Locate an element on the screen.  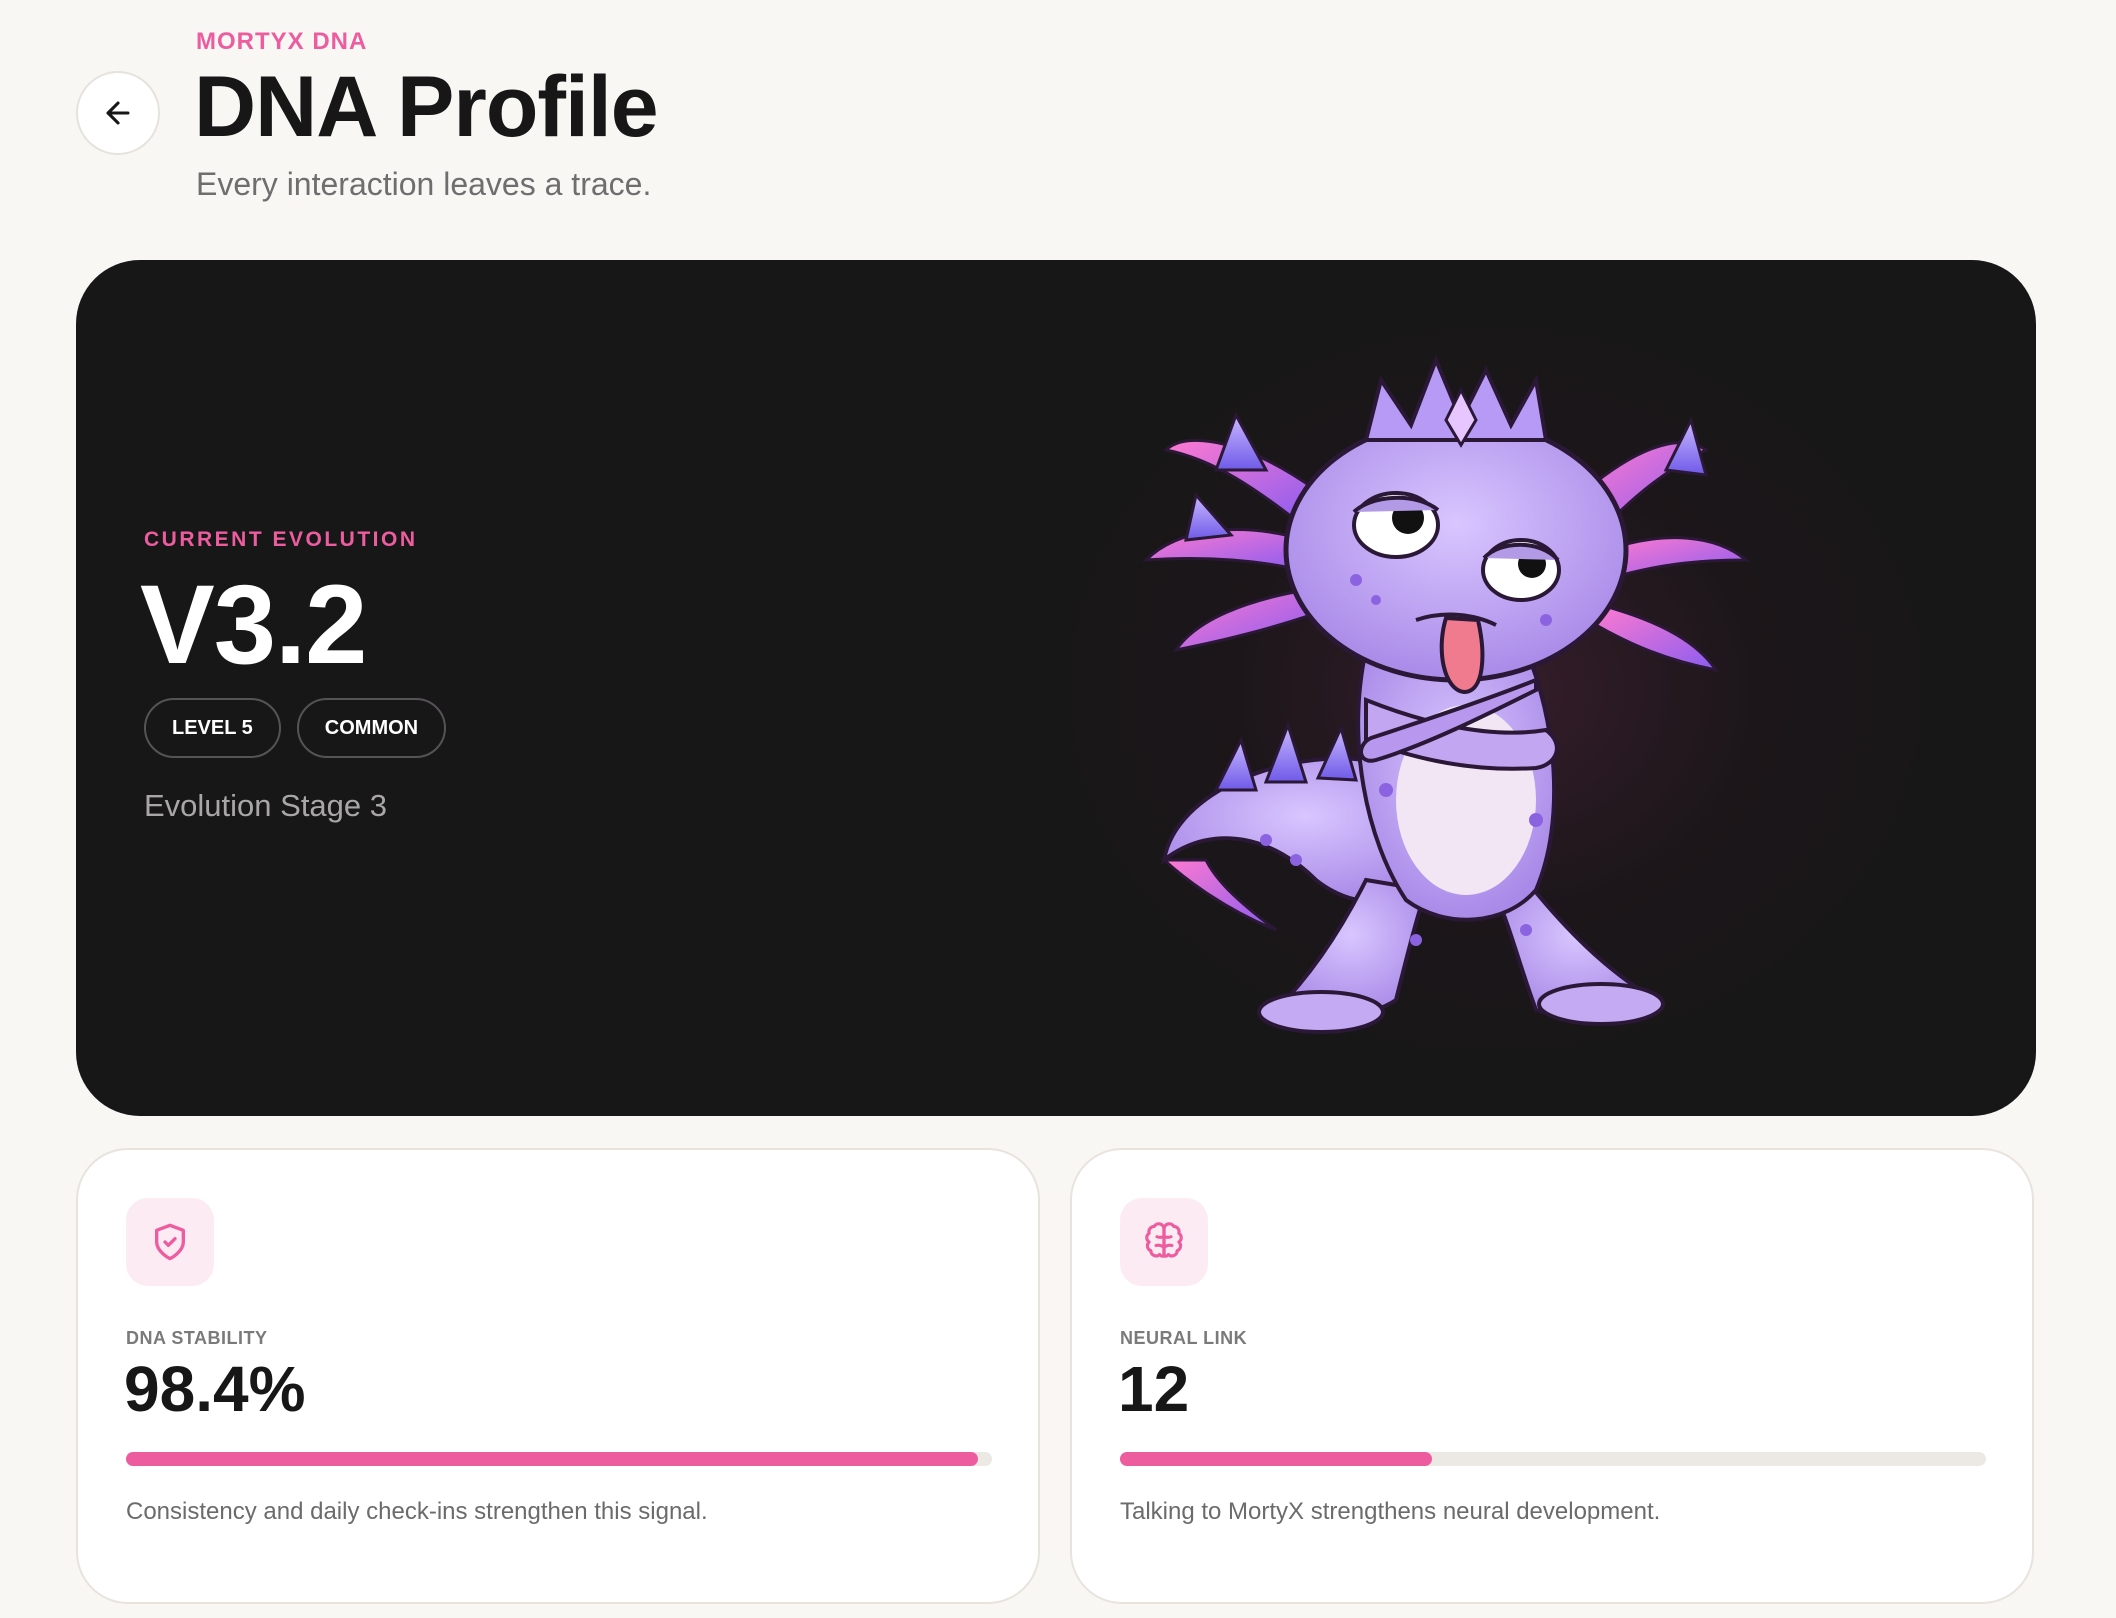
page-title: DNA Profile is located at coordinates (426, 107).